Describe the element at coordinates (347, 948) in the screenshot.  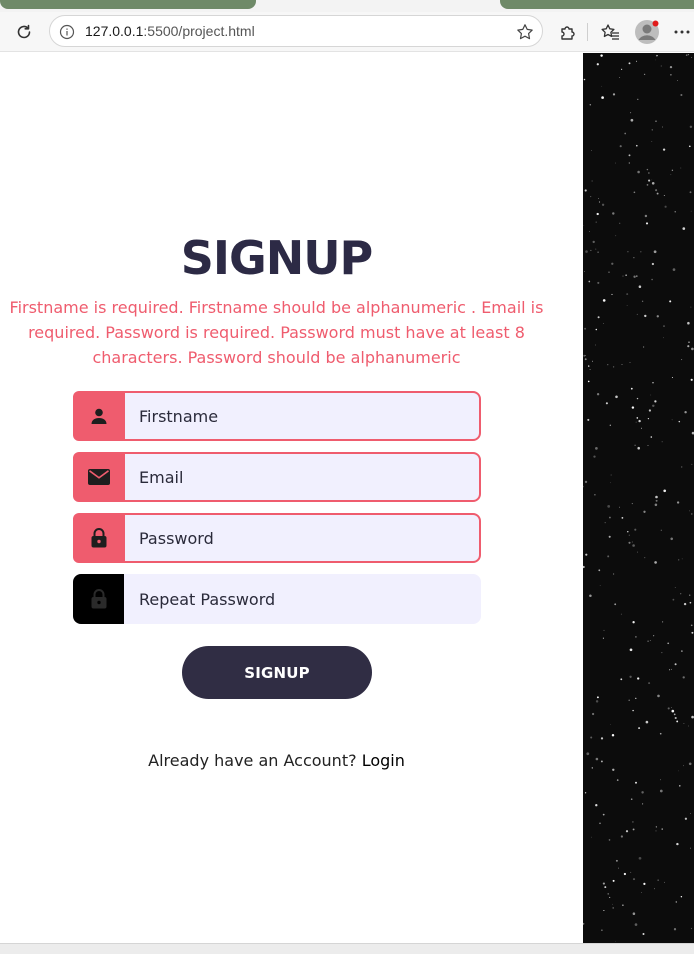
I see `browser-status-bar` at that location.